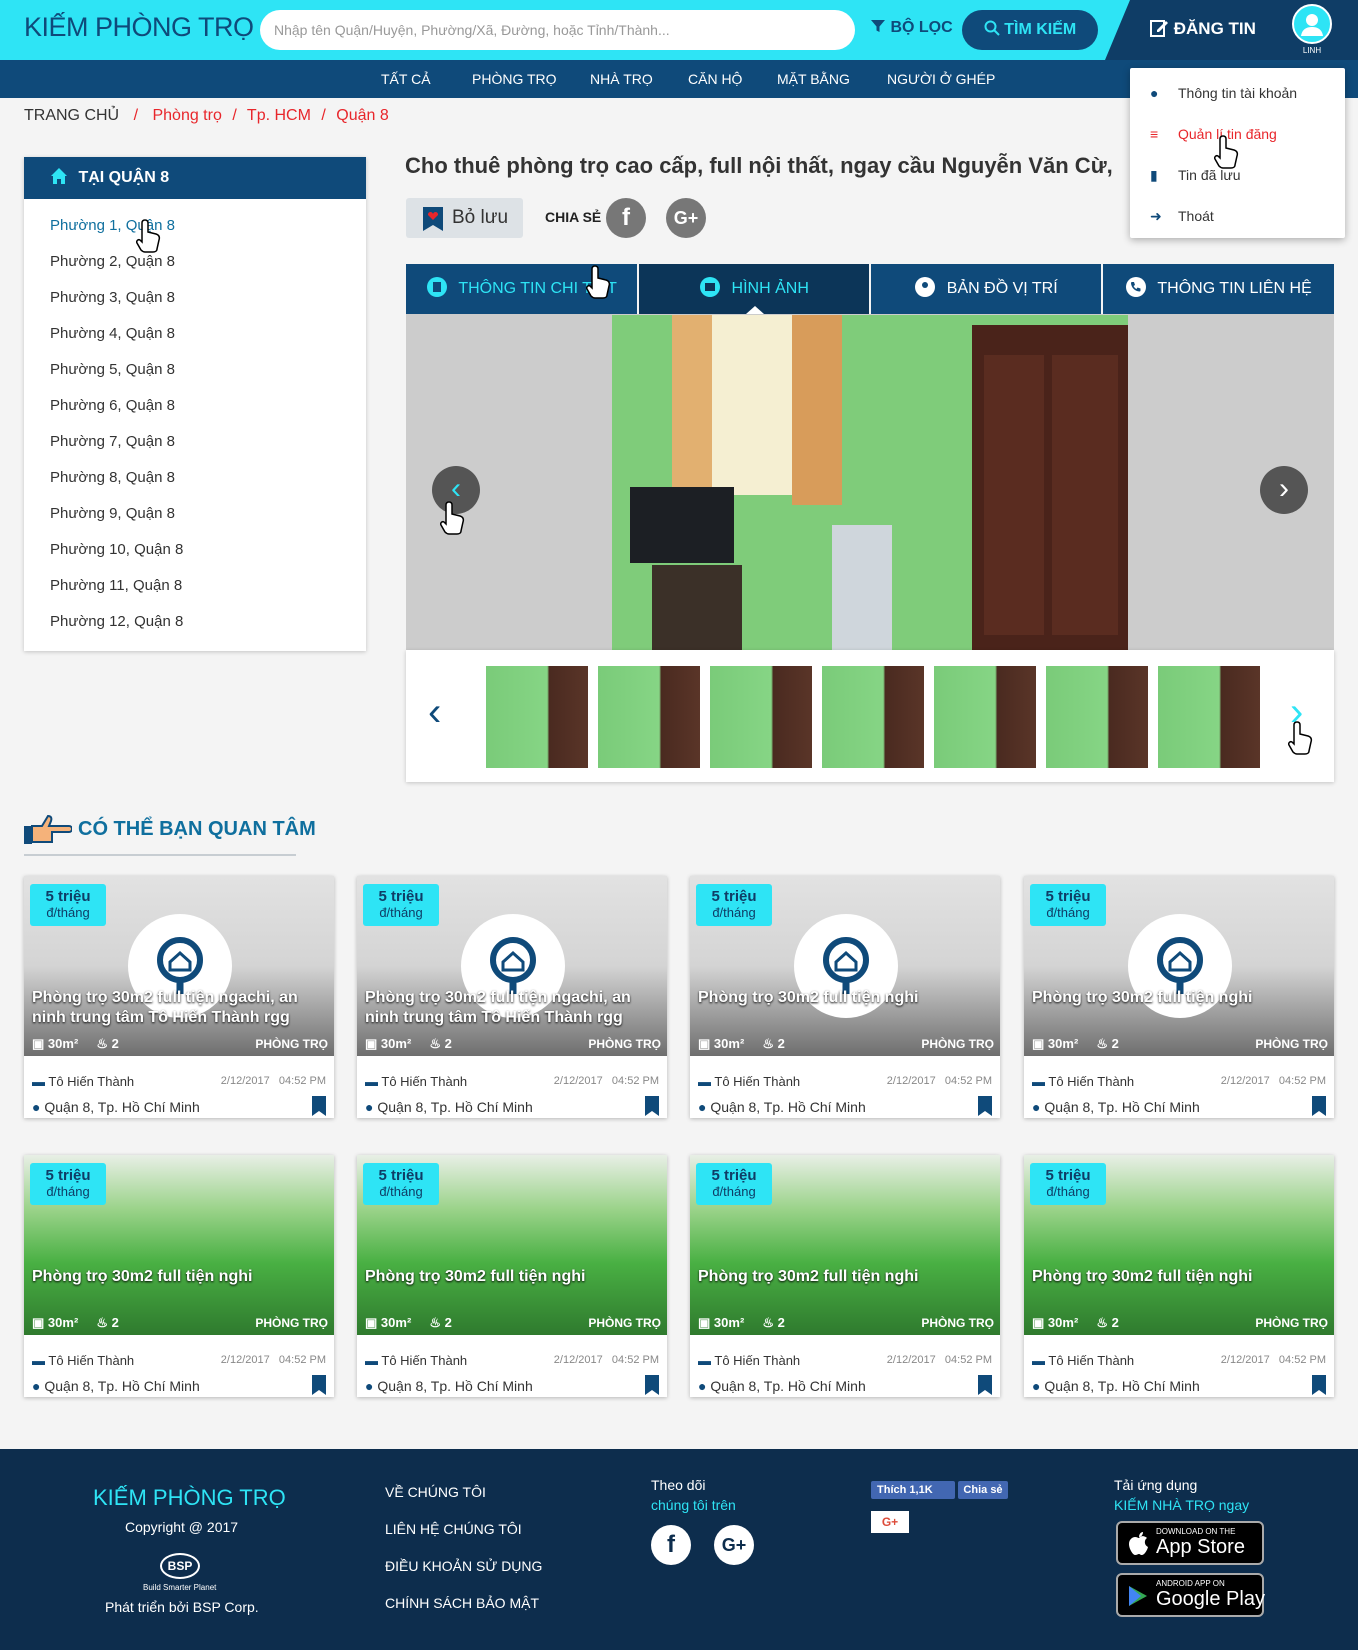 This screenshot has width=1358, height=1650. I want to click on sidebar-item-ward-10: Phường 10, Quận 8, so click(116, 549).